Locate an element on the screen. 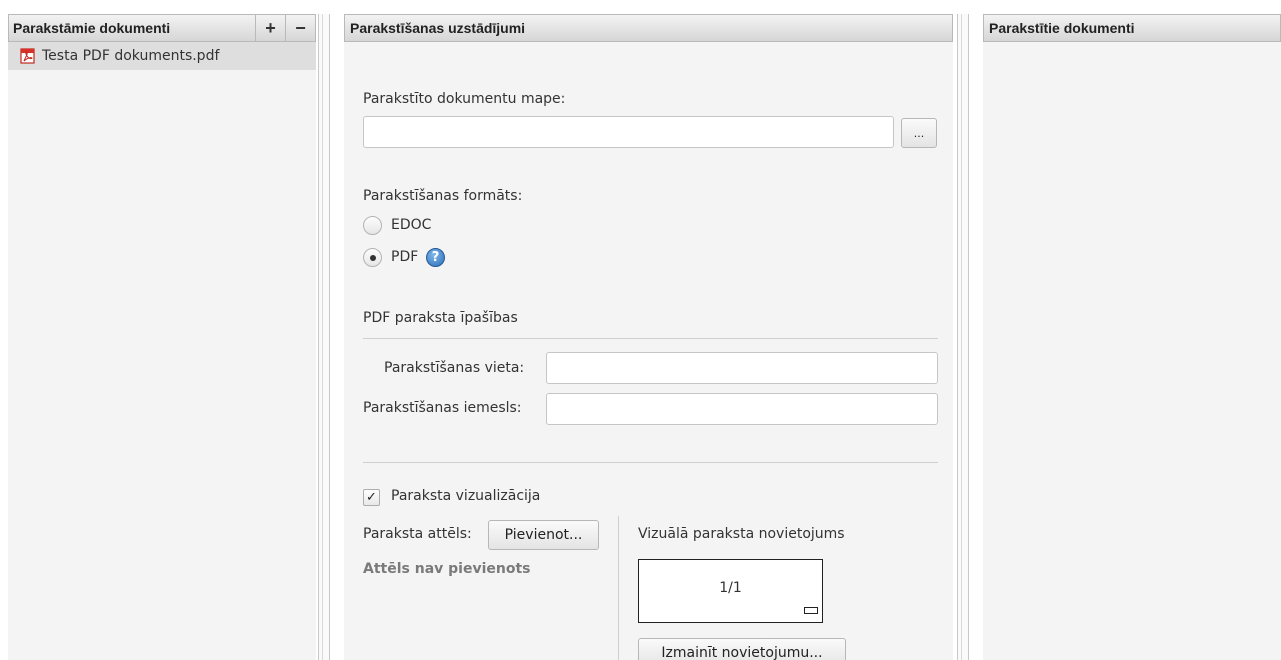  vertical-divider is located at coordinates (618, 588).